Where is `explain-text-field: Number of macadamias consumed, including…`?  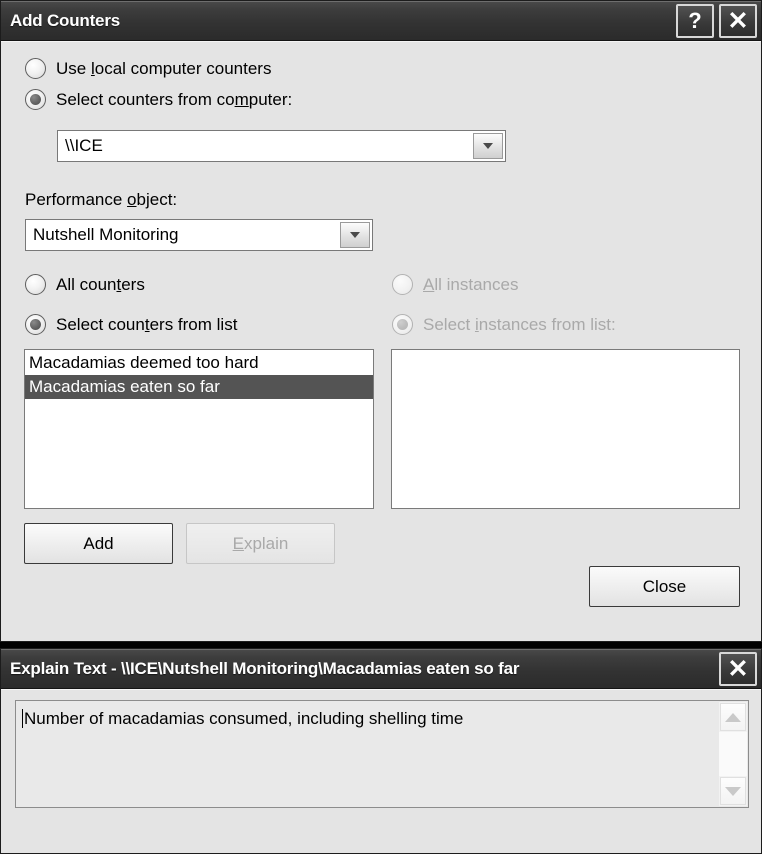 explain-text-field: Number of macadamias consumed, including… is located at coordinates (382, 754).